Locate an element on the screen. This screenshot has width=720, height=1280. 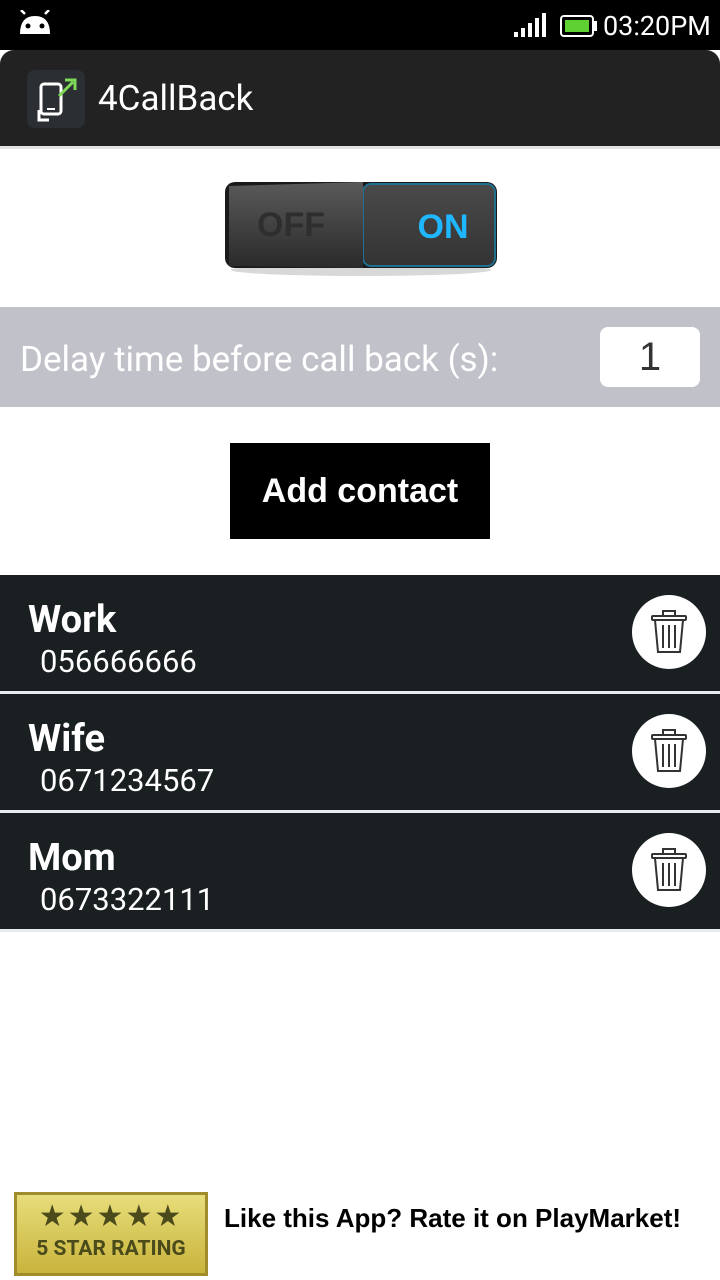
contact-row: Wife 0671234567 is located at coordinates (360, 753).